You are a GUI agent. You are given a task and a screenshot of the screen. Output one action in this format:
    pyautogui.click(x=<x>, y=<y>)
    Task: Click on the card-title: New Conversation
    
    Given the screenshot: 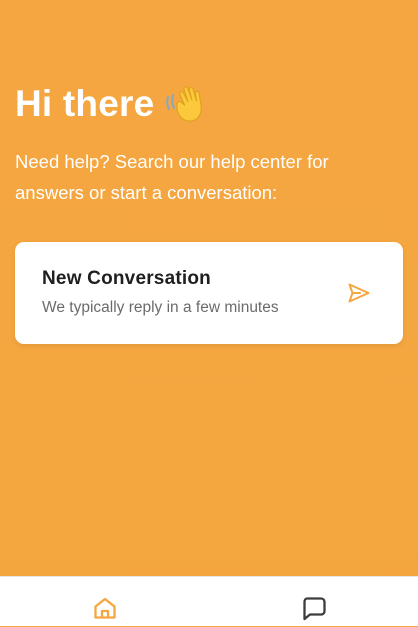 What is the action you would take?
    pyautogui.click(x=126, y=278)
    